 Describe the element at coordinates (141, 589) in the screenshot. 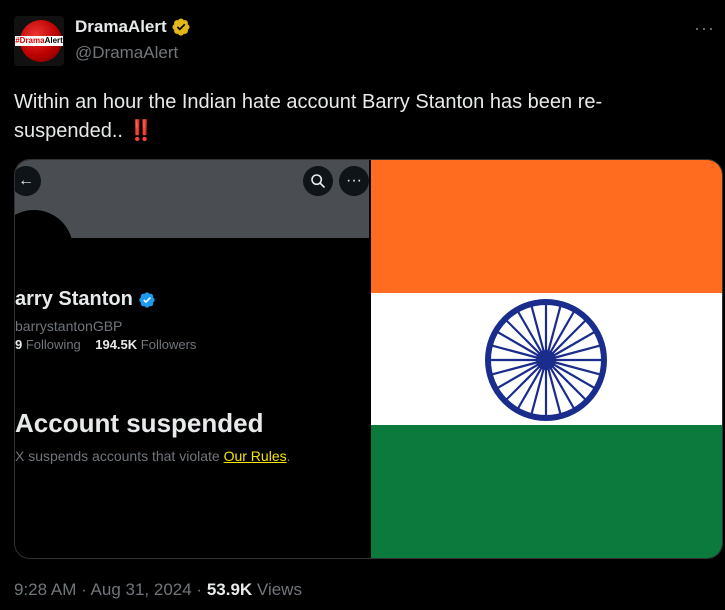

I see `tweet-date: Aug 31, 2024` at that location.